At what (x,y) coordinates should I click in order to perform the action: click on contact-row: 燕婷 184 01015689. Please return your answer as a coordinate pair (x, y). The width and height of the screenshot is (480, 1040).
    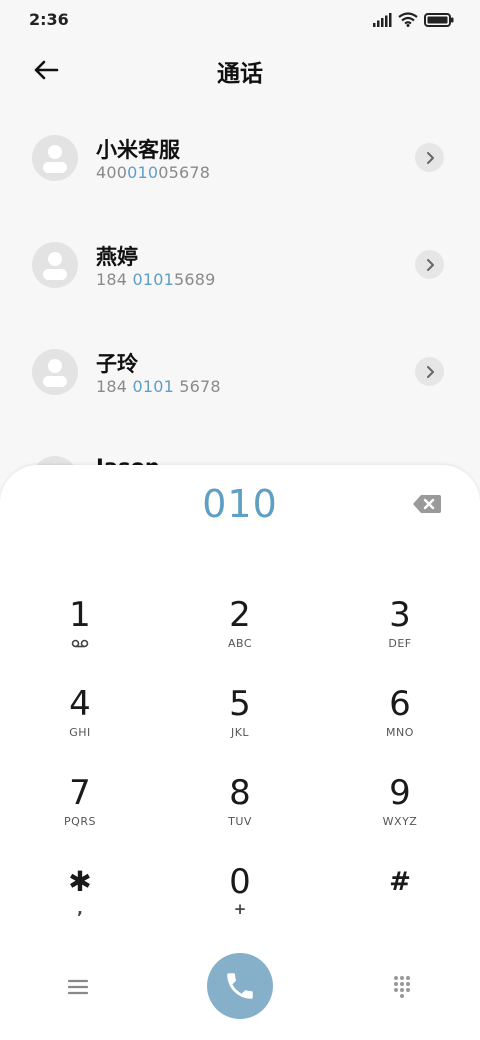
    Looking at the image, I should click on (240, 270).